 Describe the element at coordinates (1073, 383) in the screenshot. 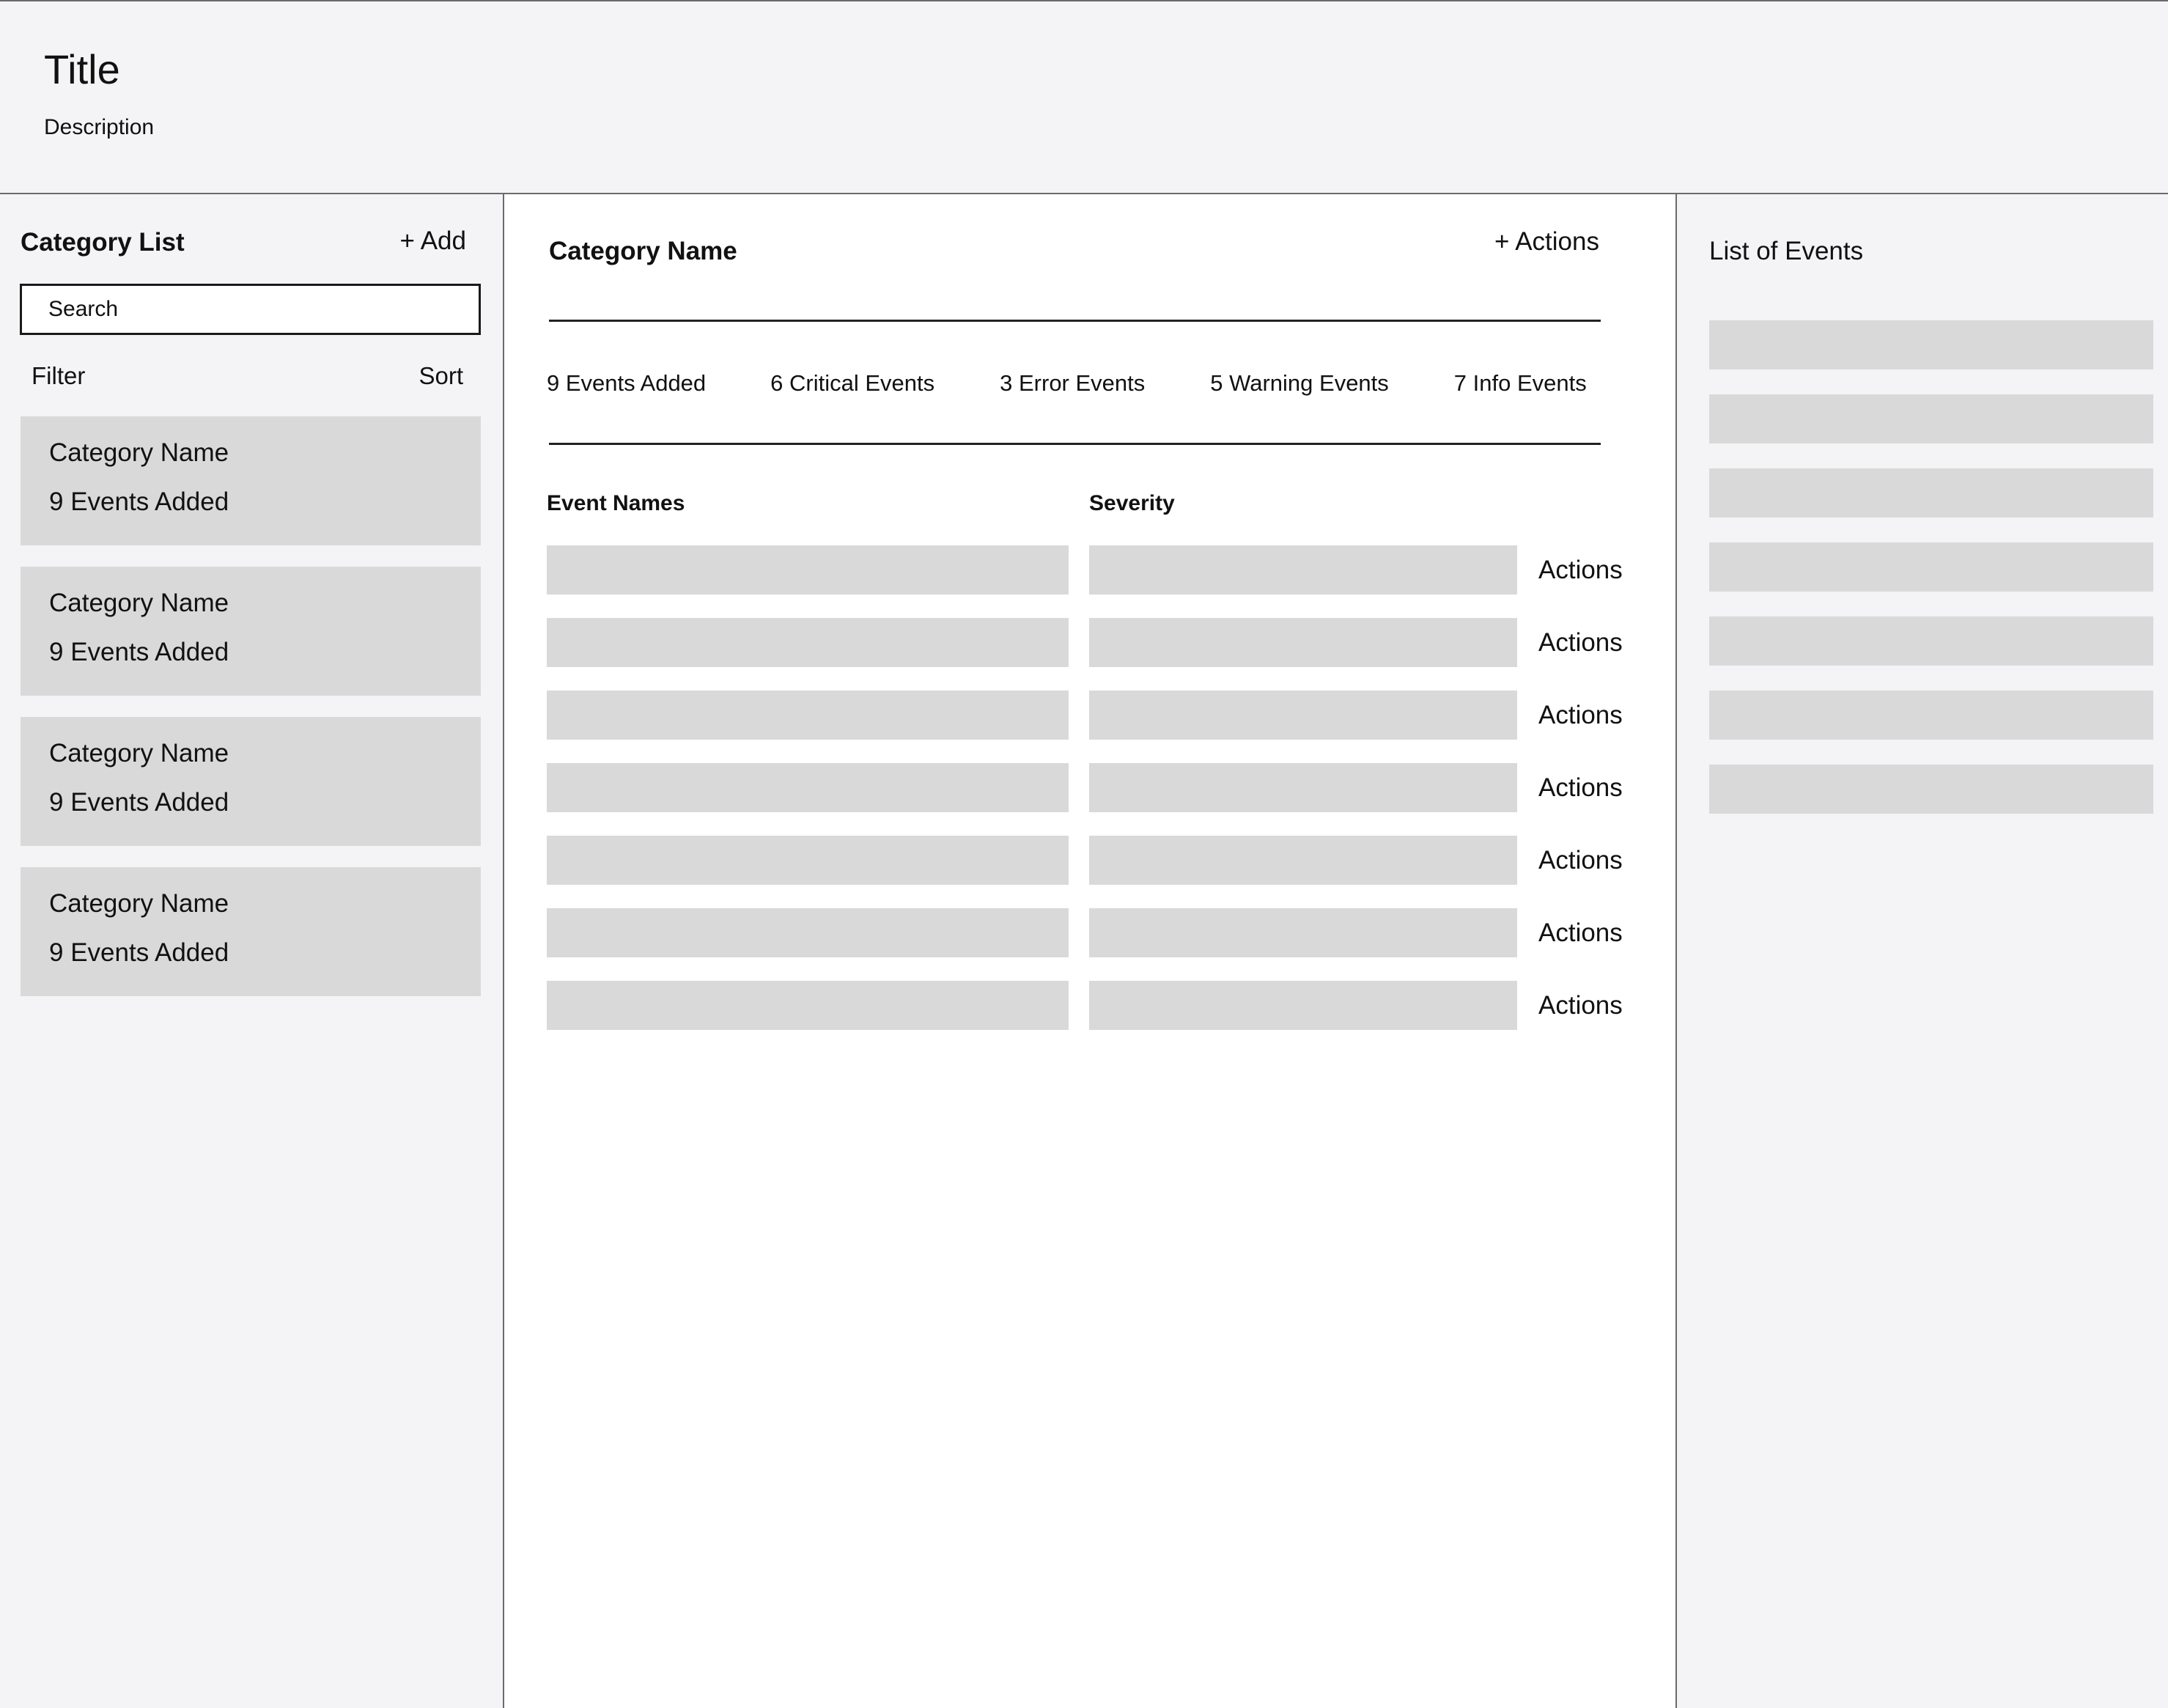

I see `stat-error-events: 3 Error Events` at that location.